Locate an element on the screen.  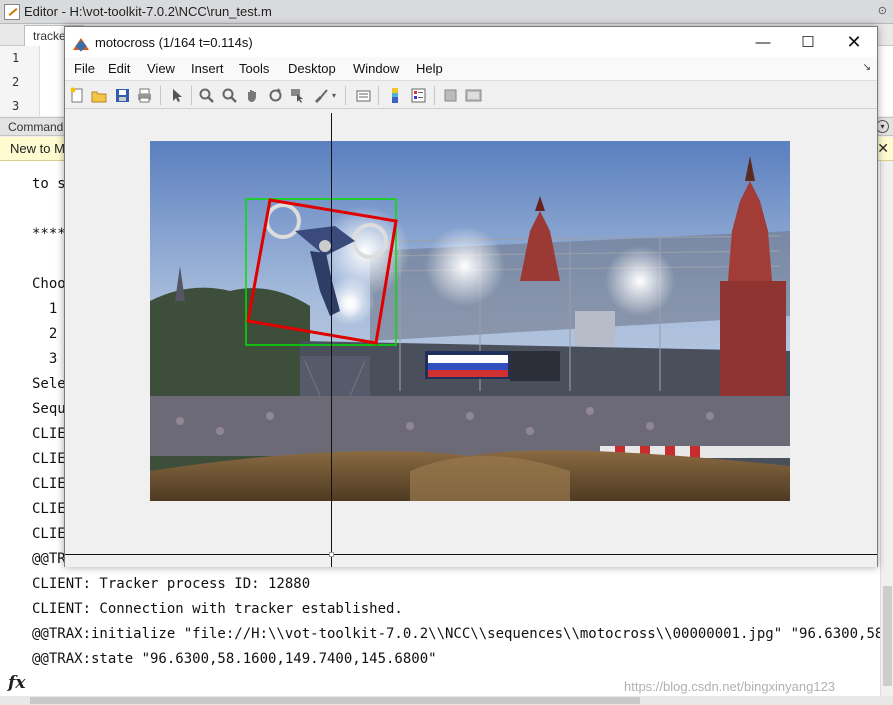
zoom-in-icon is located at coordinates (206, 95).